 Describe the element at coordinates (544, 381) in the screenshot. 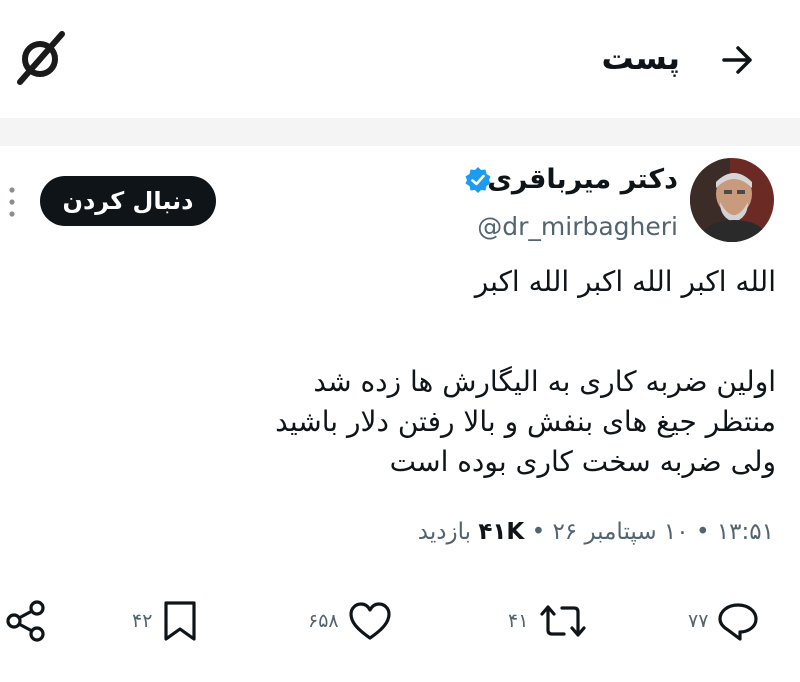

I see `tweet-line: اولین ضربه کاری به الیگارش ها زده شد` at that location.